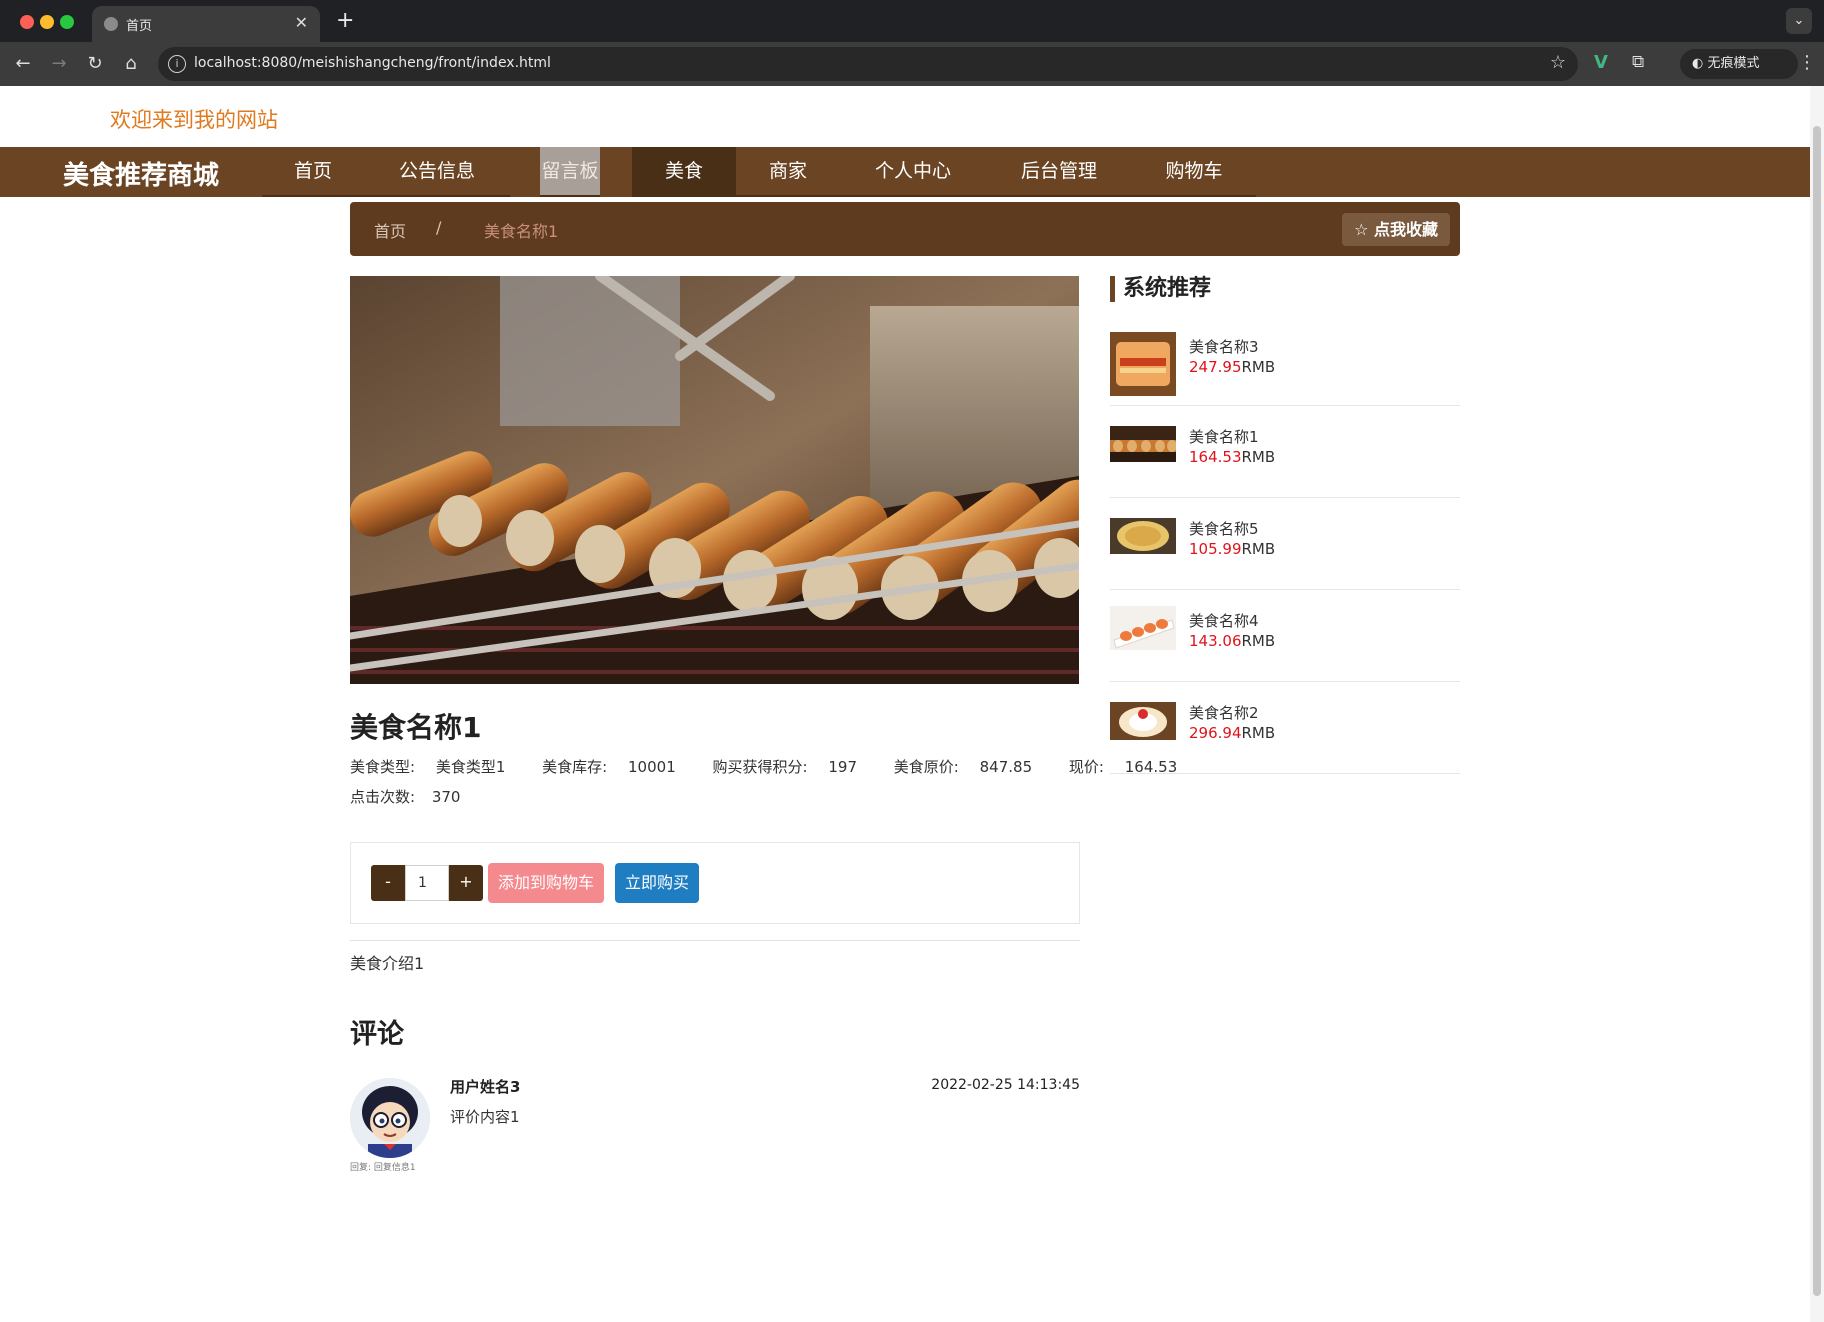 The image size is (1824, 1322). I want to click on incognito-indicator: ◐ 无痕模式, so click(1739, 64).